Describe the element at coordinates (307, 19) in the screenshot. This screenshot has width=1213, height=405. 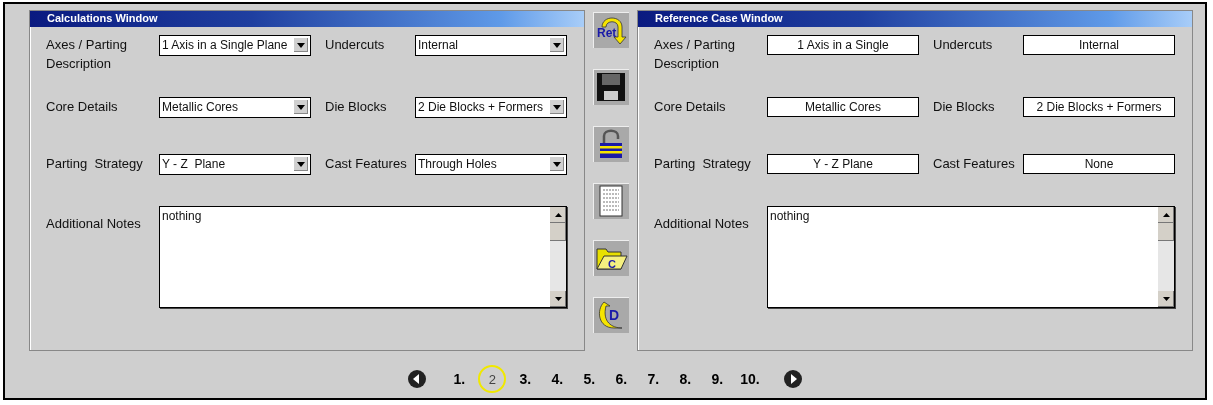
I see `panel-title: Calculations Window` at that location.